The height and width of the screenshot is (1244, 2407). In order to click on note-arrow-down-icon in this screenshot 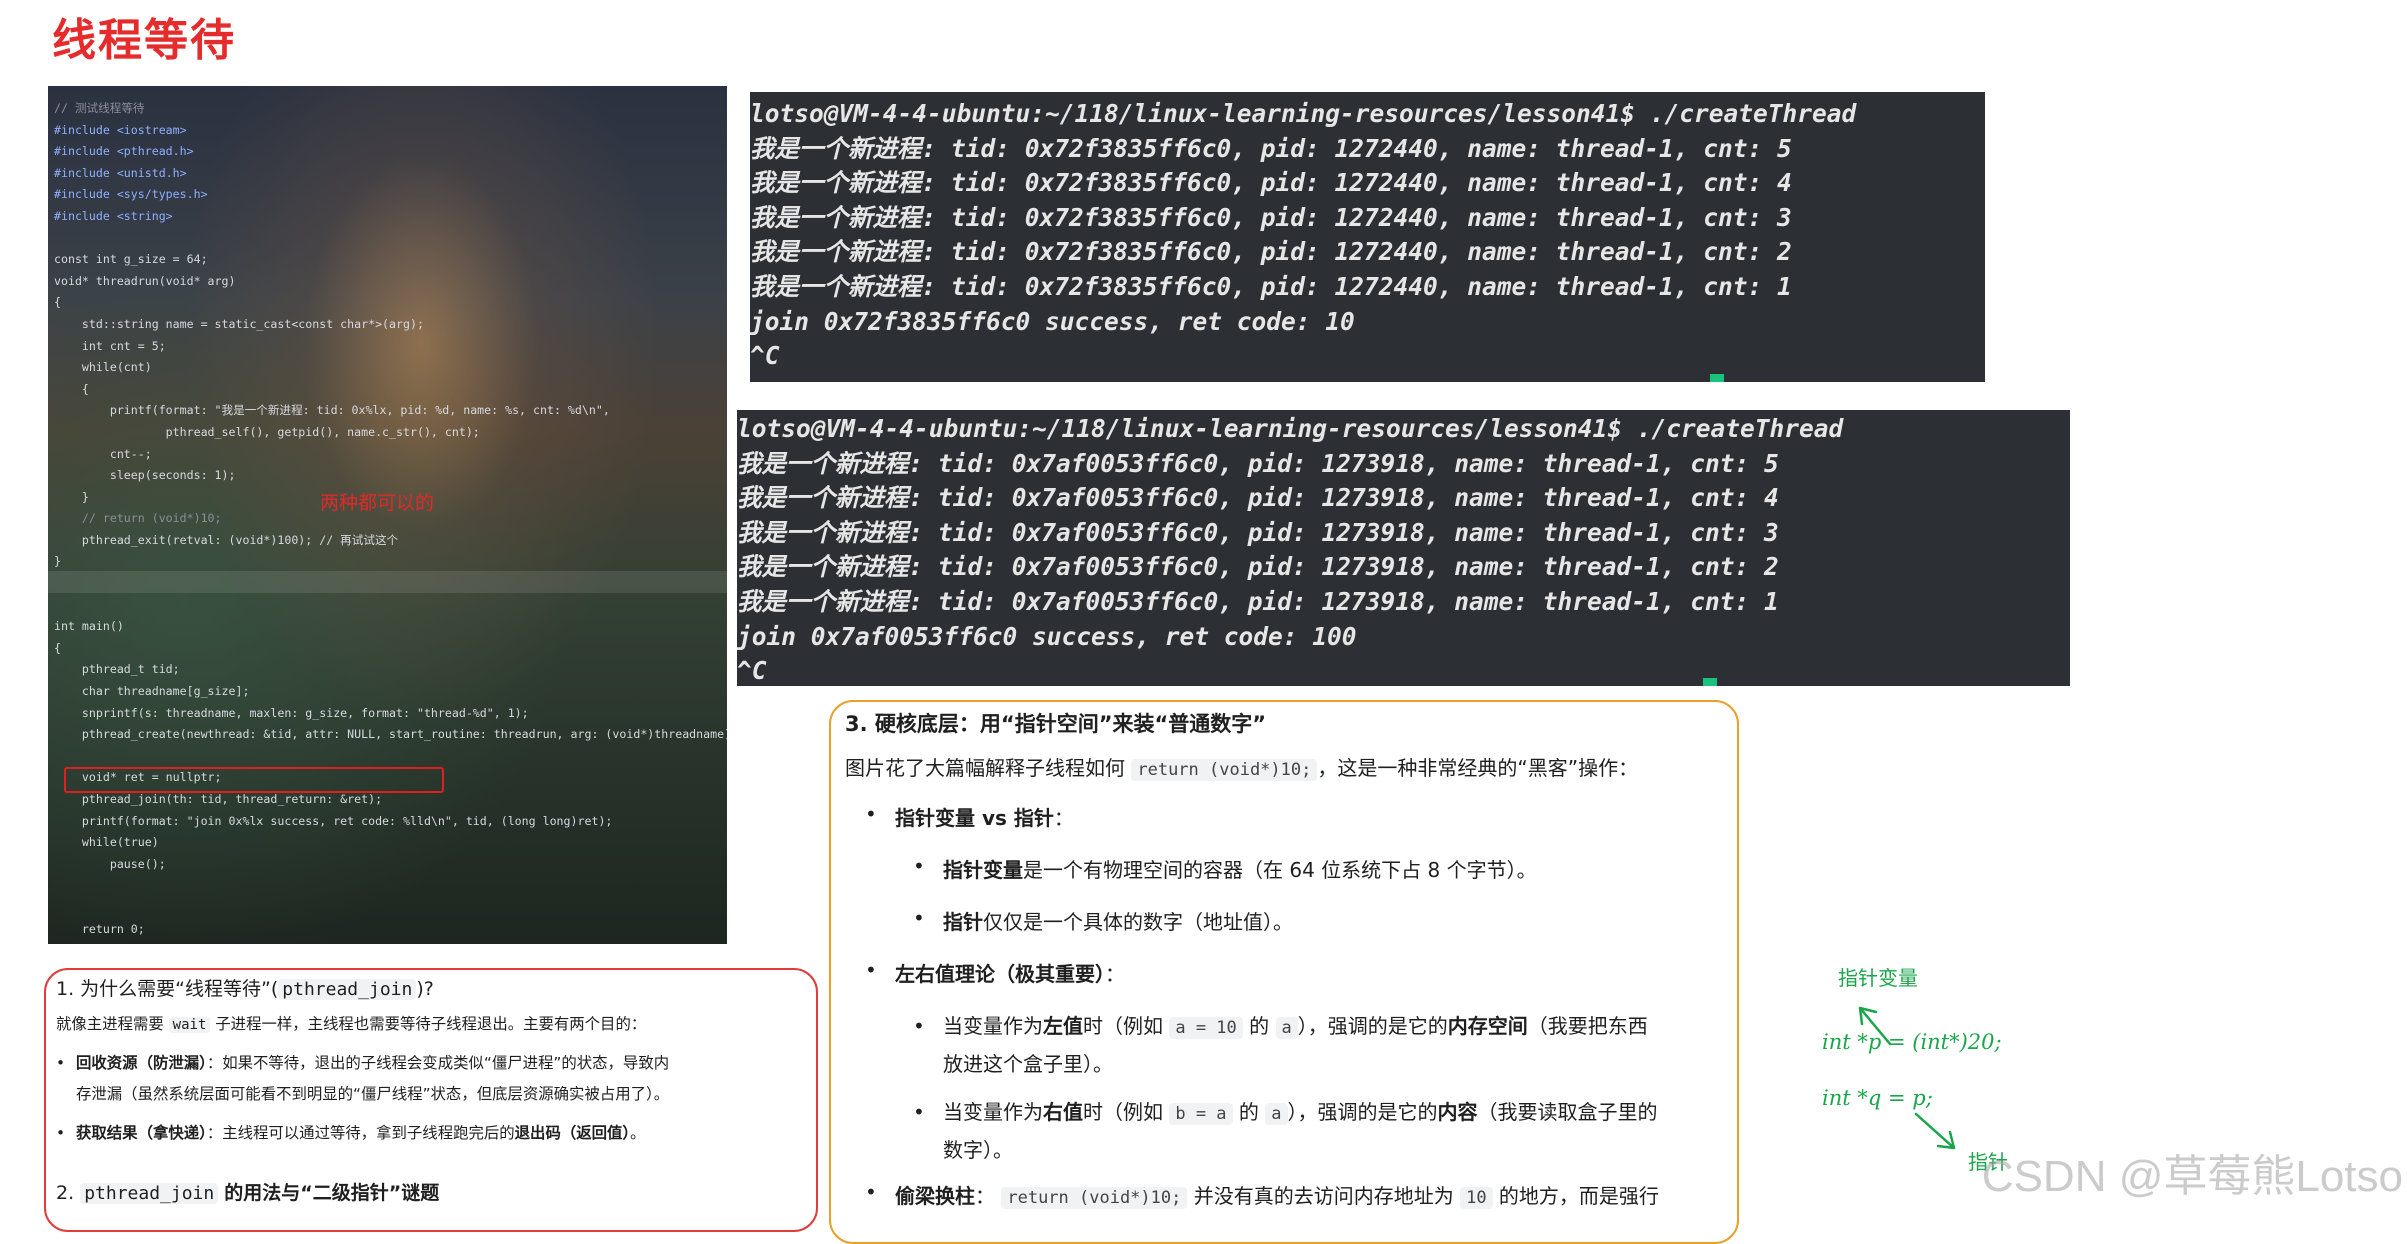, I will do `click(1935, 1131)`.